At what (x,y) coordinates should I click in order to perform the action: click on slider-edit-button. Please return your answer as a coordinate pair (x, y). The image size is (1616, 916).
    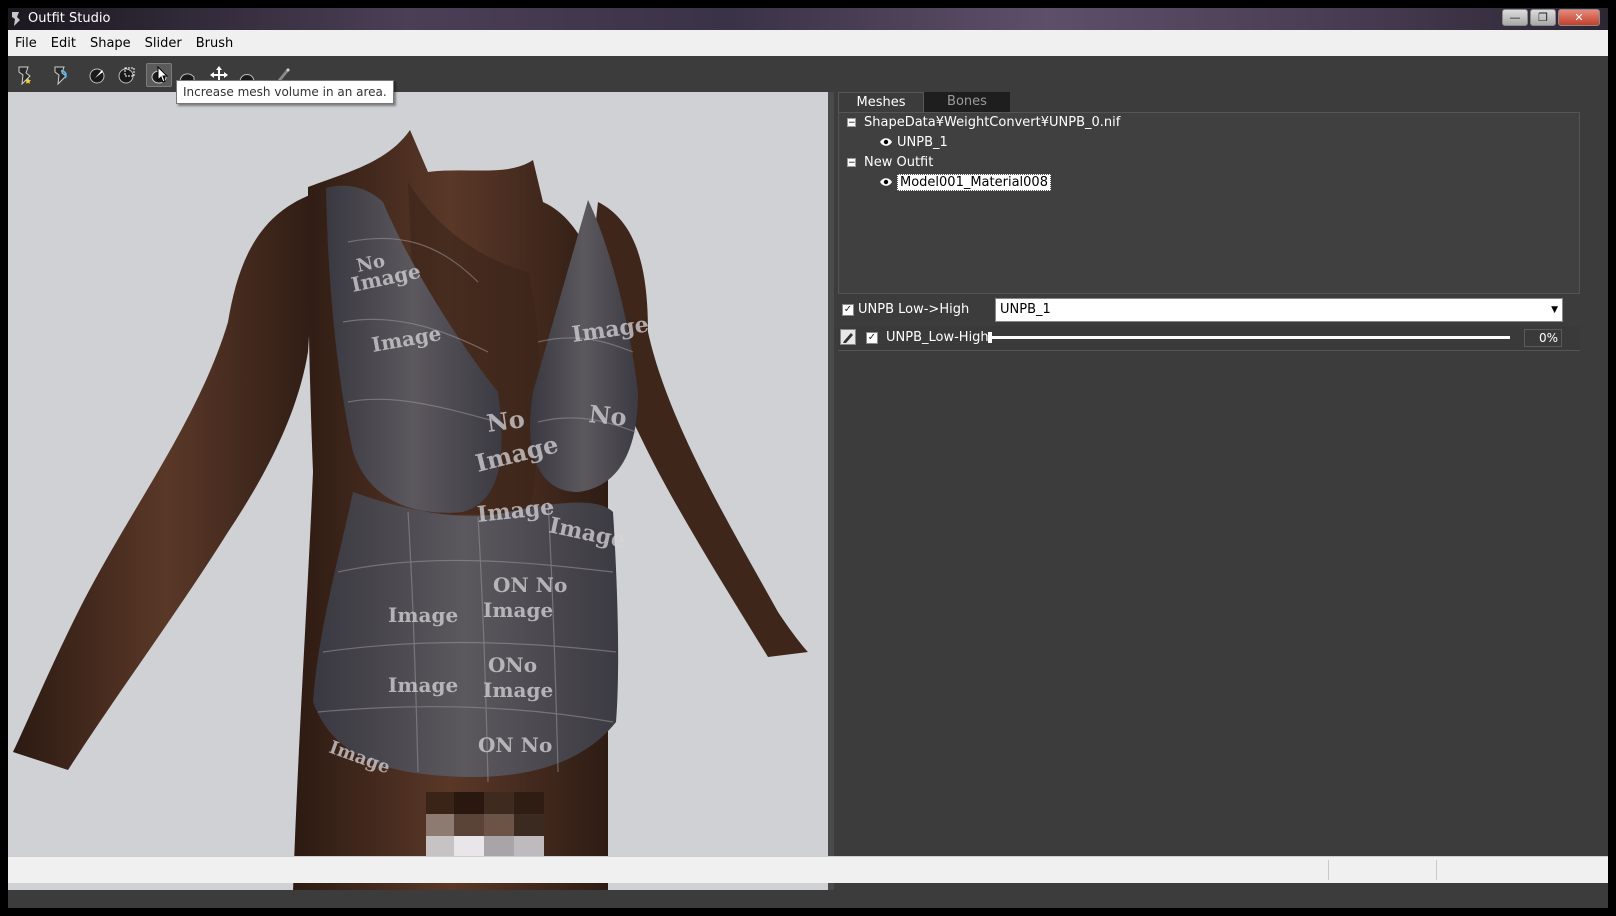
    Looking at the image, I should click on (848, 337).